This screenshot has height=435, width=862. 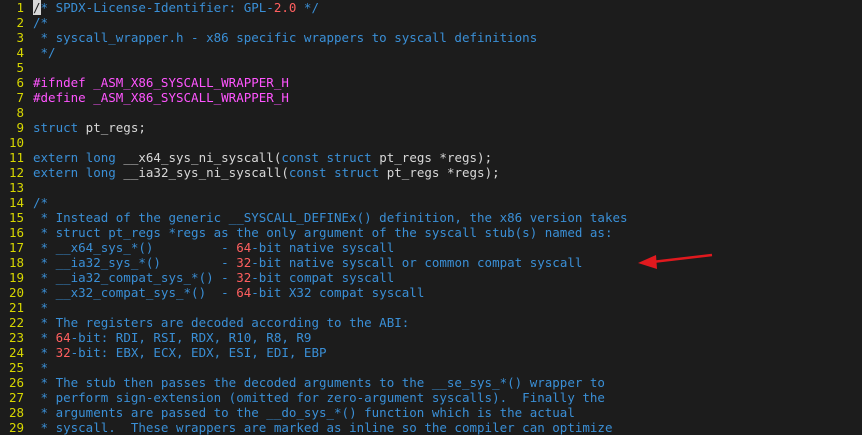 I want to click on line-number: 10, so click(x=16, y=142).